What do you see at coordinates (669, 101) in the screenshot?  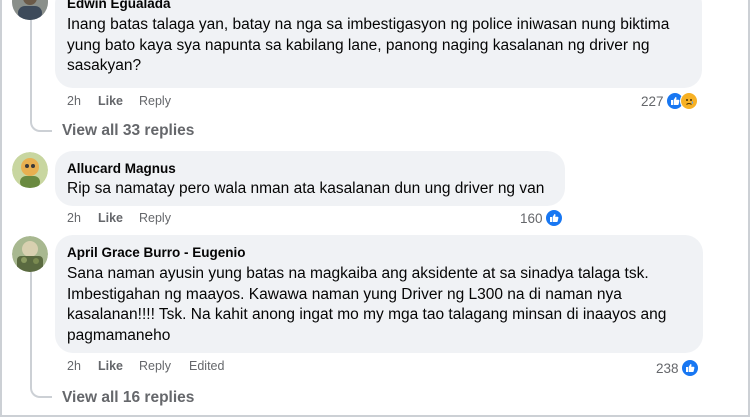 I see `reaction-summary: 227` at bounding box center [669, 101].